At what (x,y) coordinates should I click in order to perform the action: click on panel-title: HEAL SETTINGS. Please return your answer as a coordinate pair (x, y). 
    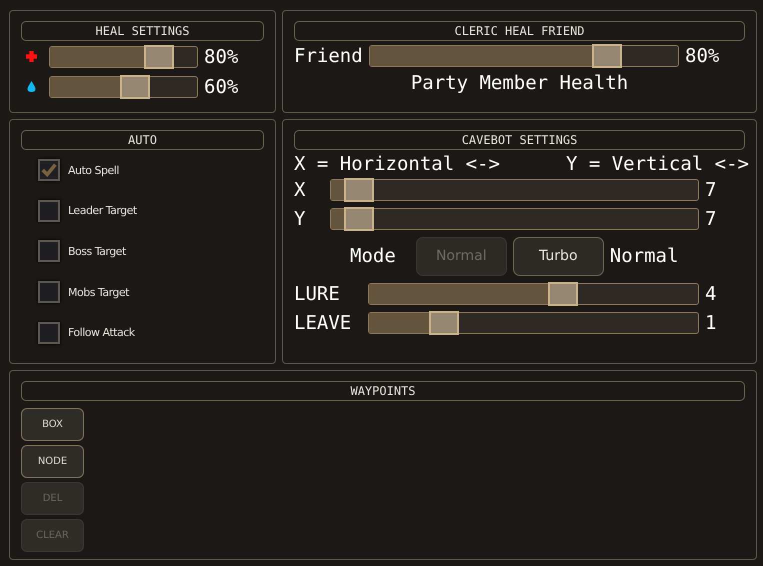
    Looking at the image, I should click on (142, 31).